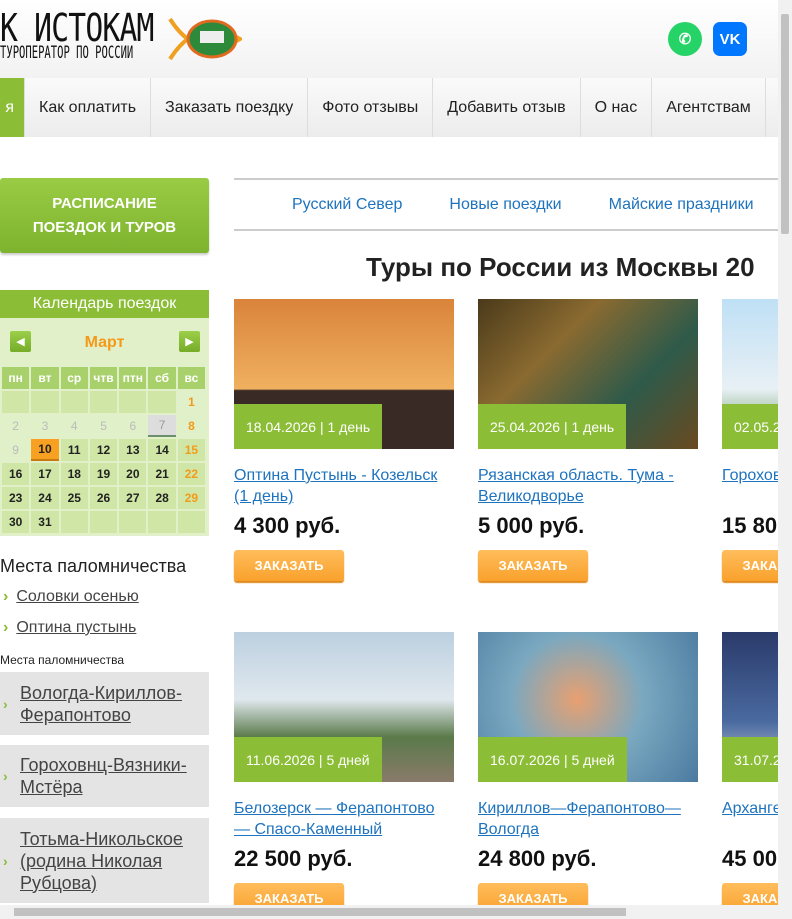  I want to click on whatsapp-icon: ✆, so click(685, 39).